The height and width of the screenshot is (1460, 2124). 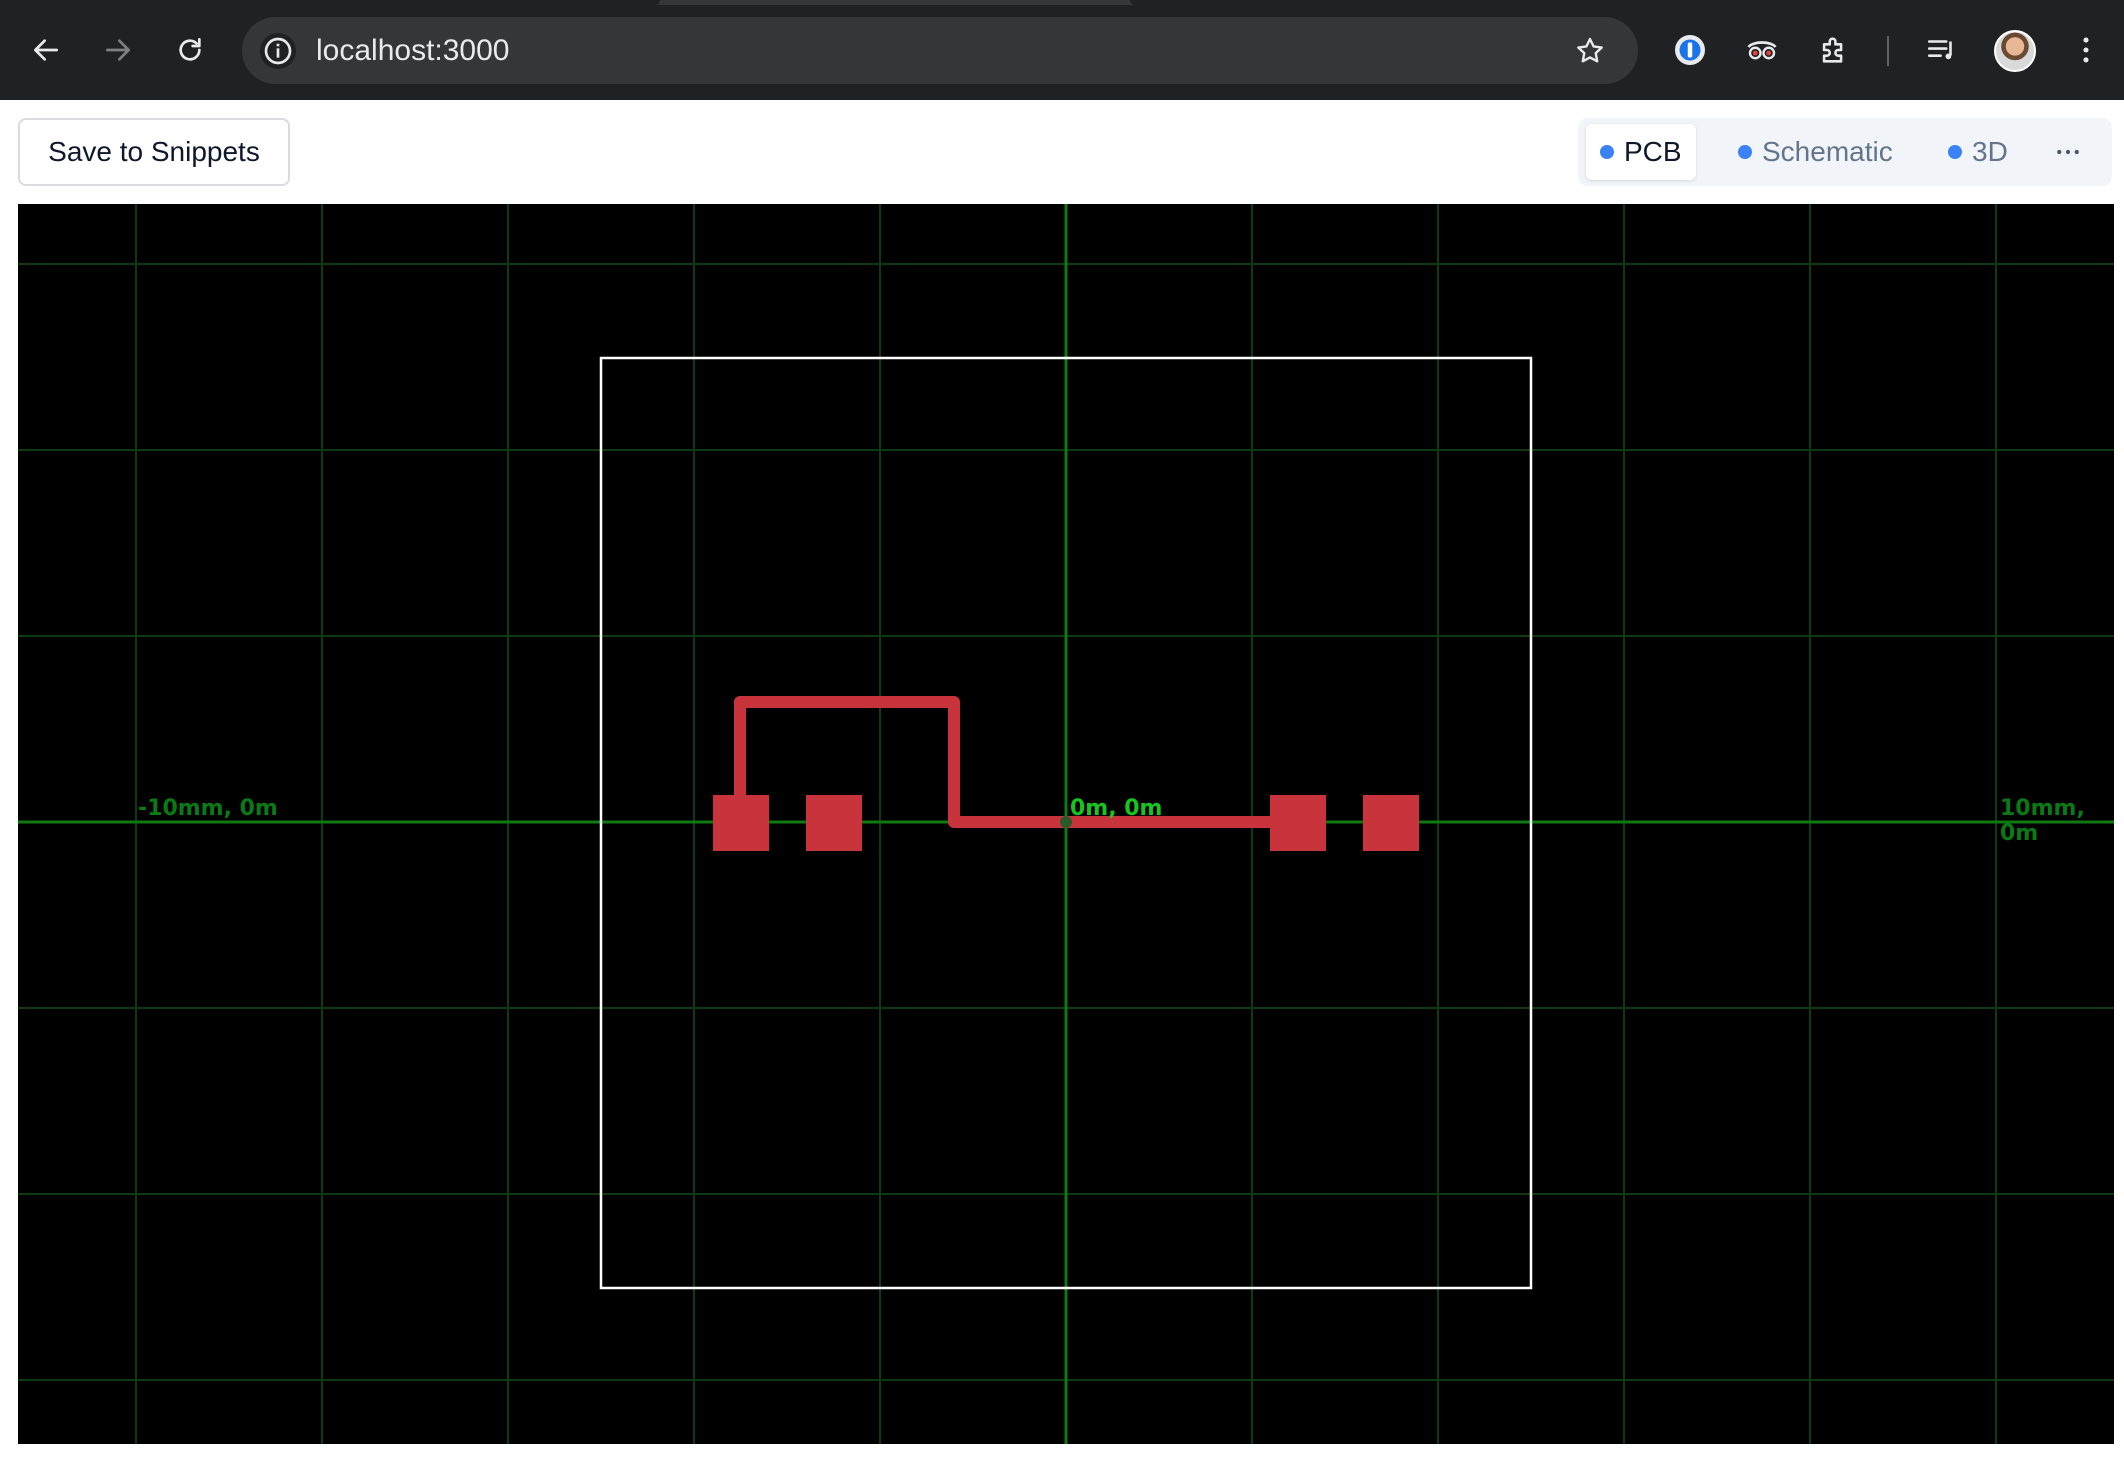 What do you see at coordinates (1590, 51) in the screenshot?
I see `bookmark-star-icon` at bounding box center [1590, 51].